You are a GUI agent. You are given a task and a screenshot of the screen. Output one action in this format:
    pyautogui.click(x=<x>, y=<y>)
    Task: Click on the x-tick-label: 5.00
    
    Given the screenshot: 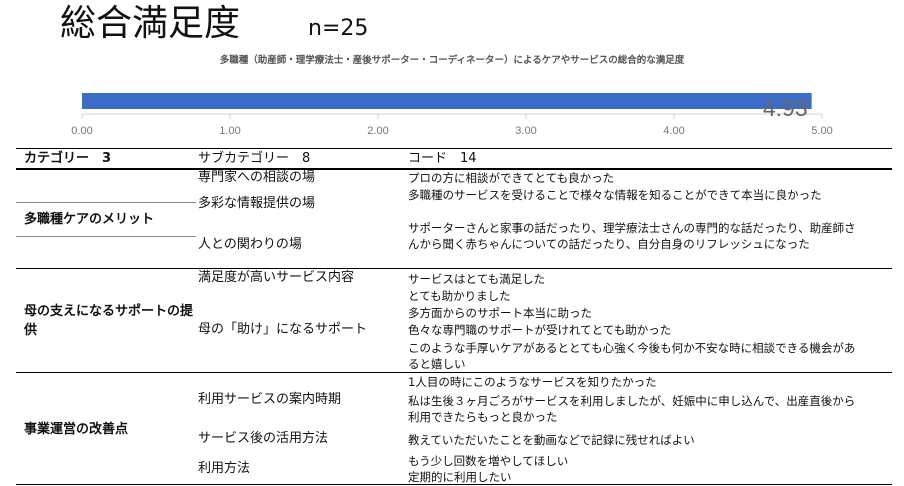 What is the action you would take?
    pyautogui.click(x=821, y=131)
    